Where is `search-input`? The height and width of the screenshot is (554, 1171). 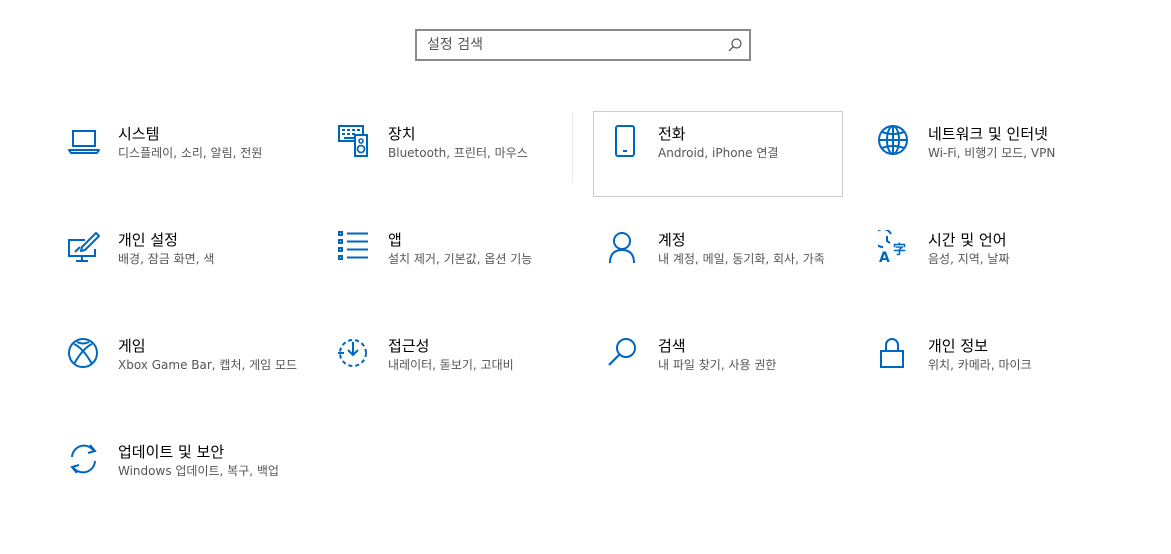 search-input is located at coordinates (567, 45).